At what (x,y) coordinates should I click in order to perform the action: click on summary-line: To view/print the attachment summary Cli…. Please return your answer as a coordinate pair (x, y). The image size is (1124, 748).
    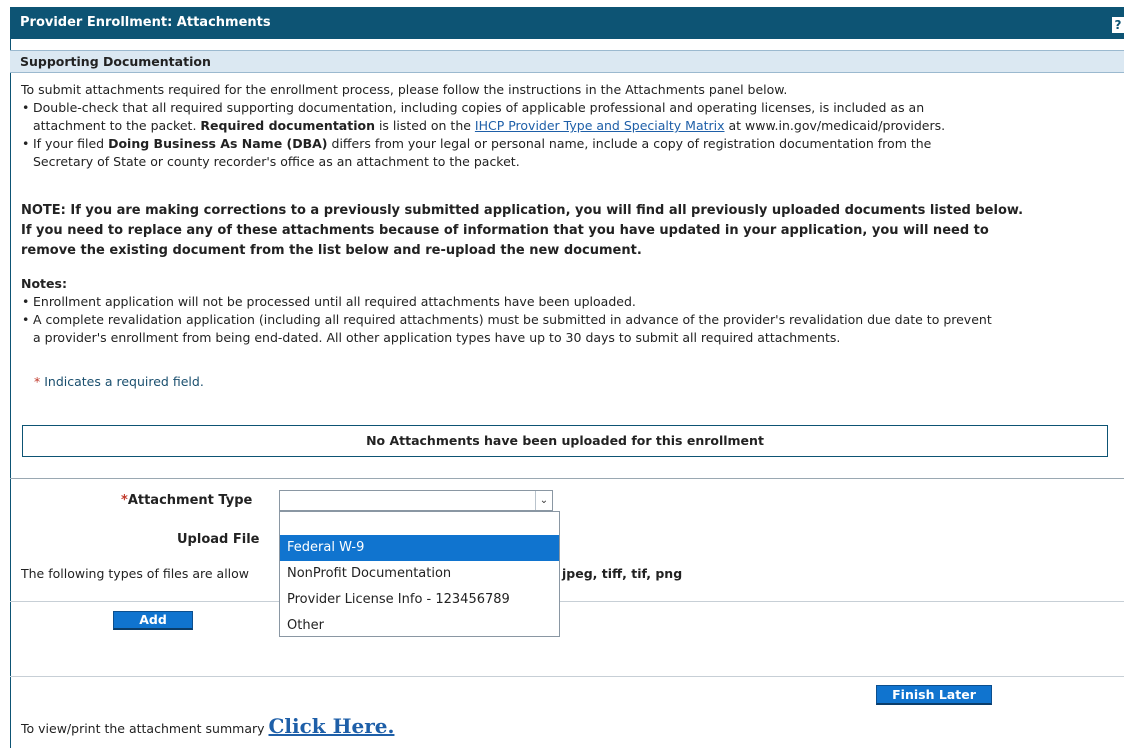
    Looking at the image, I should click on (207, 727).